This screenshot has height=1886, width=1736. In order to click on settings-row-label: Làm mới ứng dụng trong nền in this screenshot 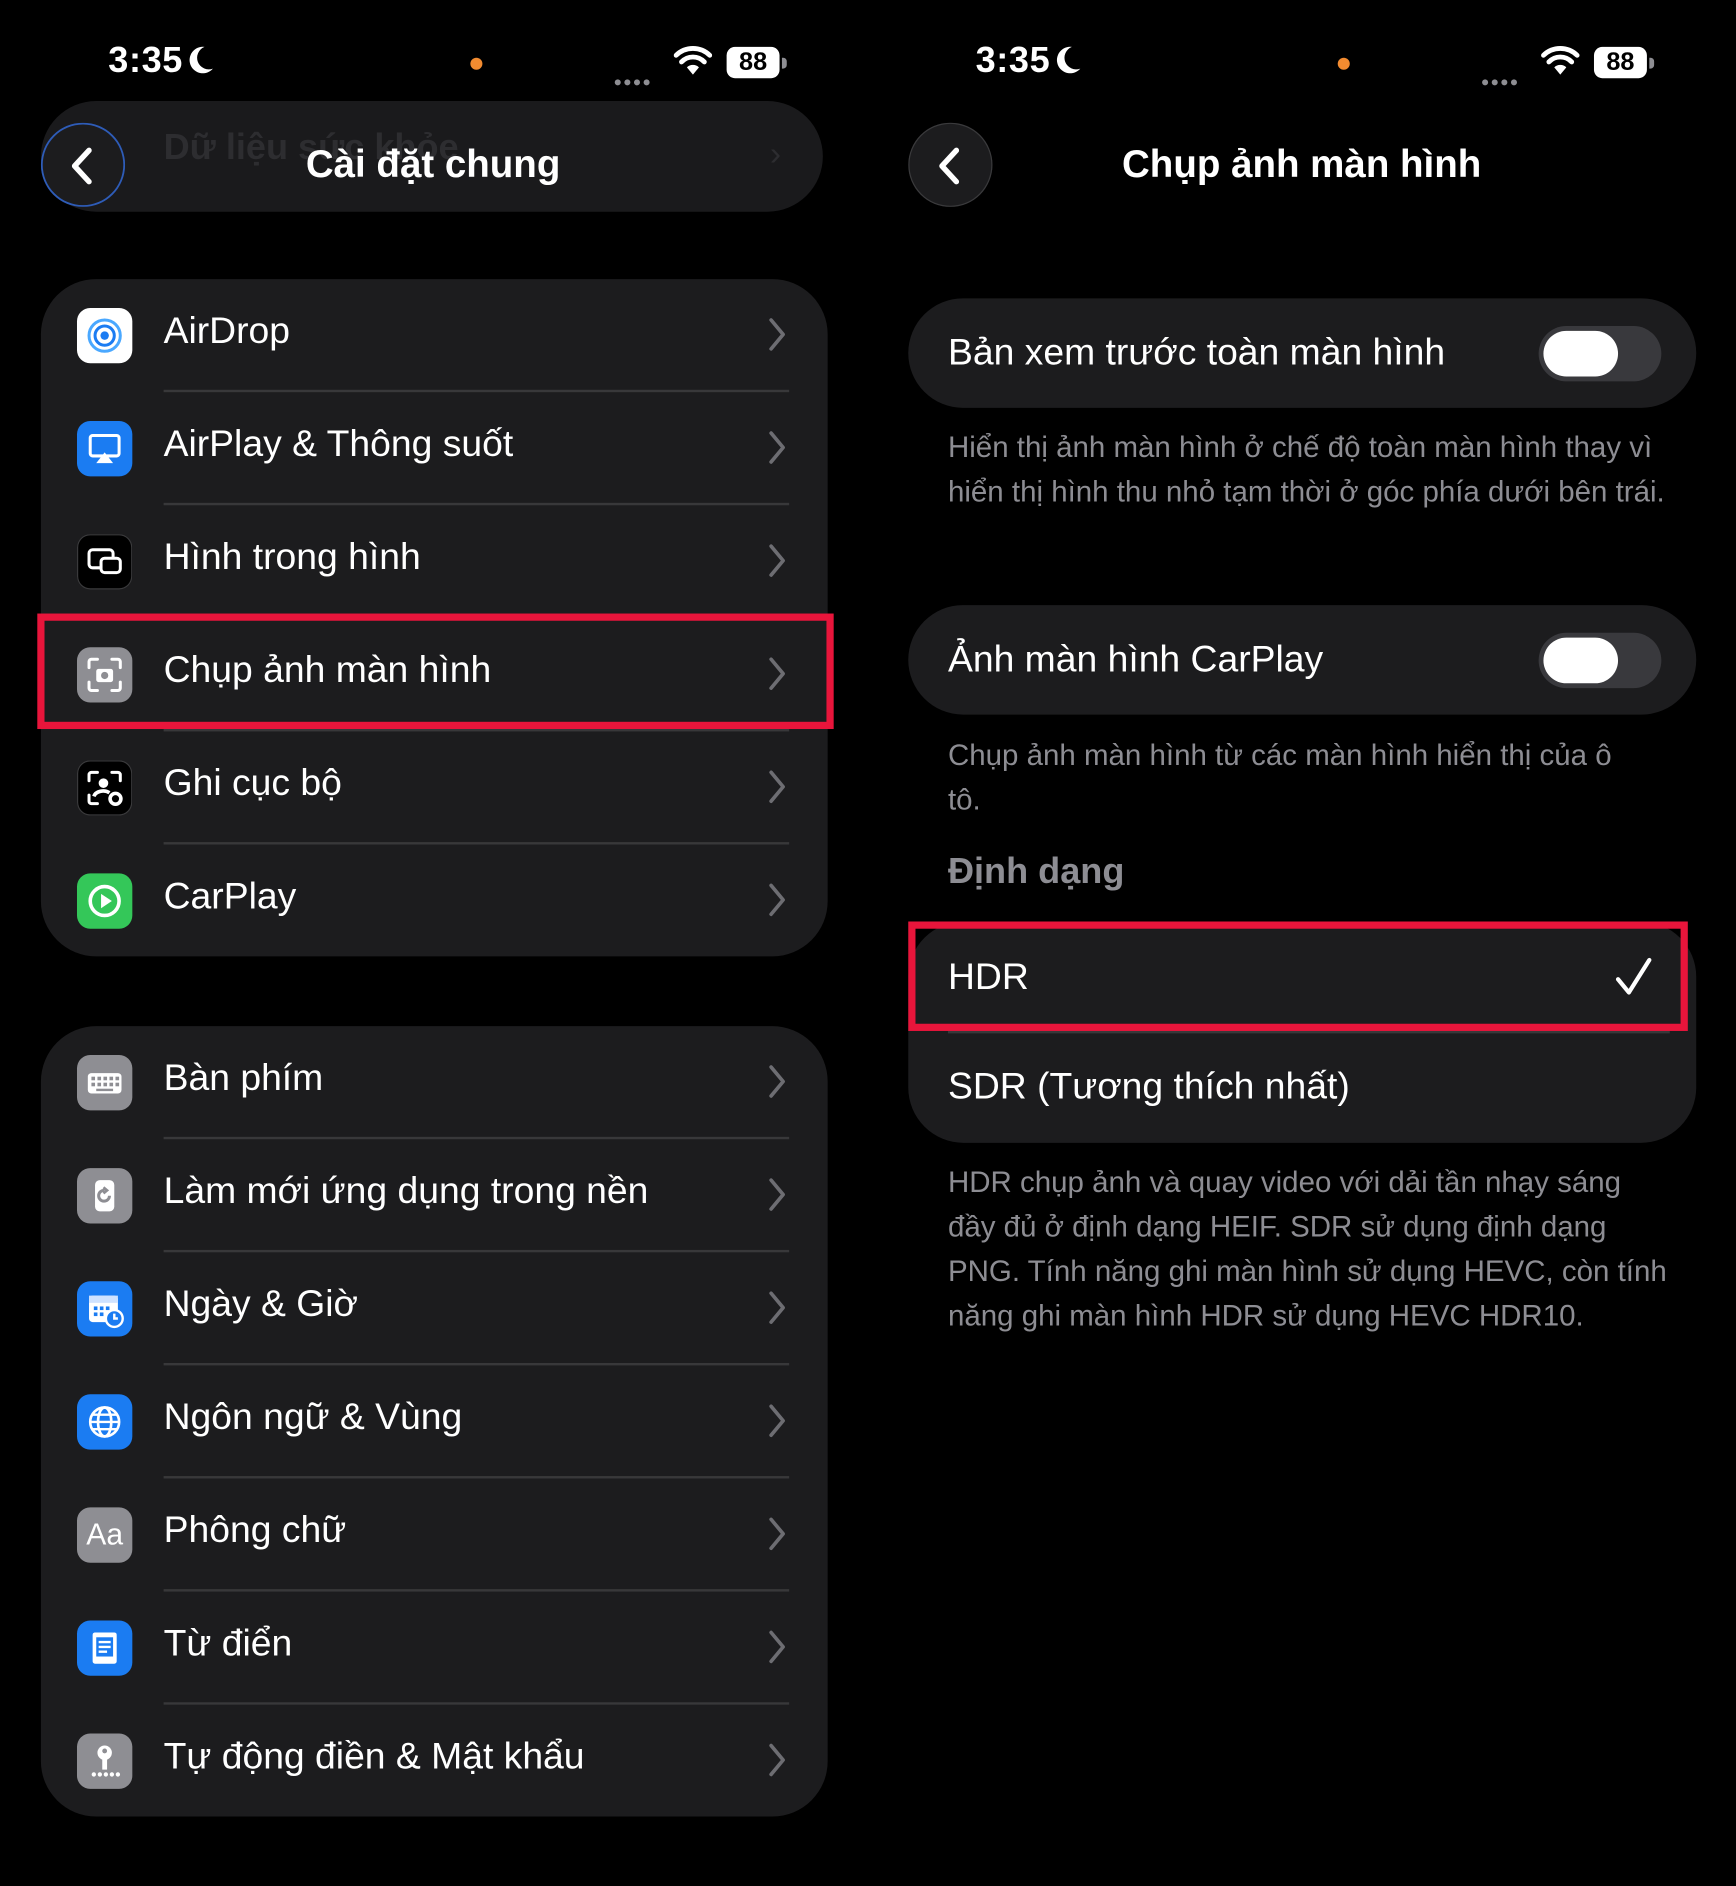, I will do `click(406, 1190)`.